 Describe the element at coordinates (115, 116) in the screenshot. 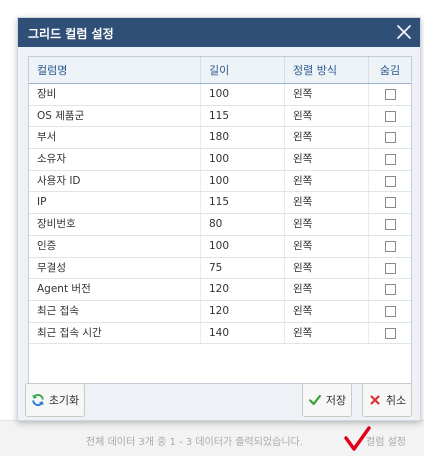

I see `column-name-cell: OS 제품군` at that location.